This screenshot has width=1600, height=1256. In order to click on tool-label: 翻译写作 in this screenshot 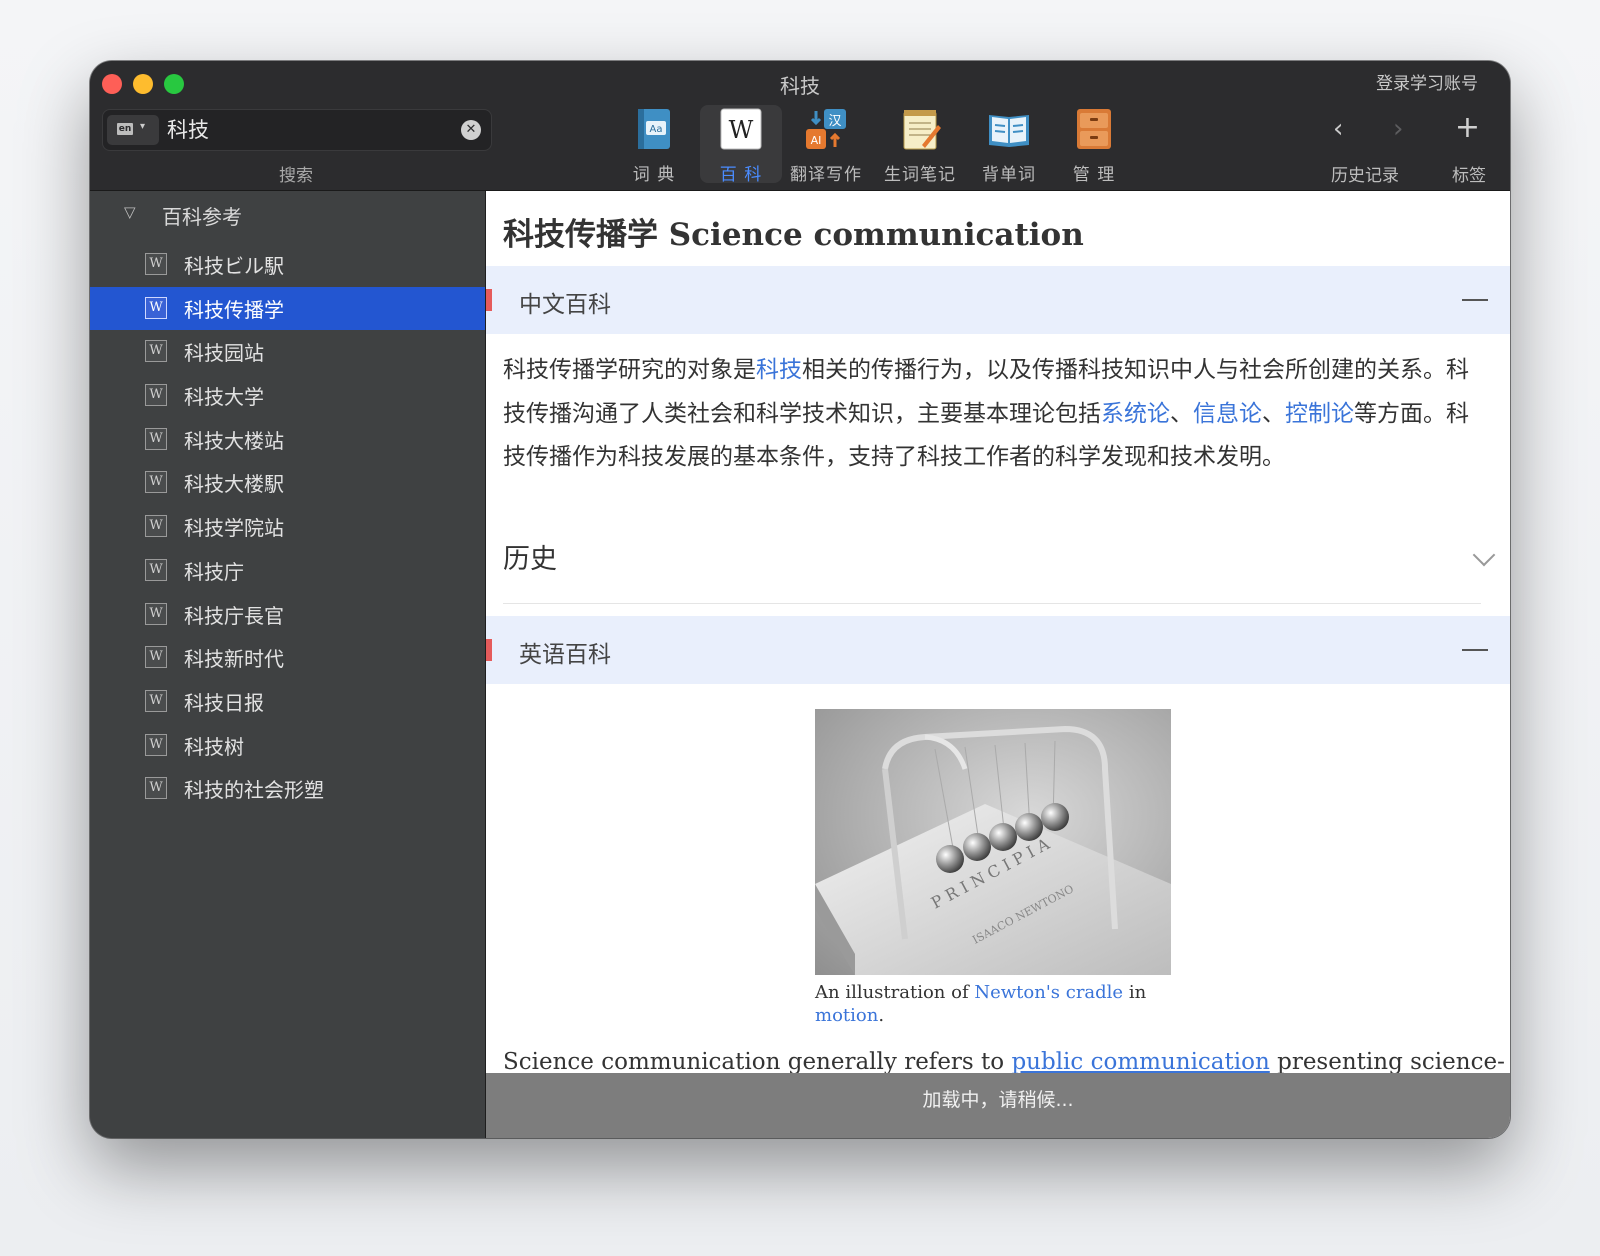, I will do `click(826, 175)`.